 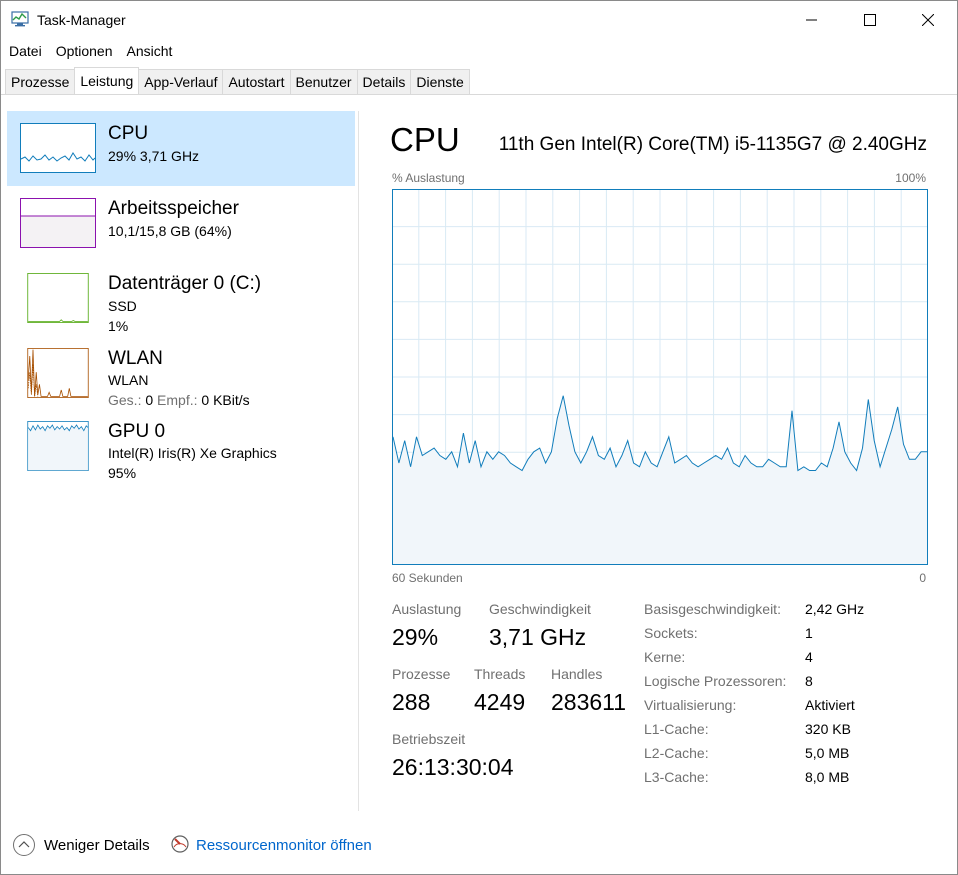 I want to click on y-axis-label: % Auslastung, so click(x=428, y=178).